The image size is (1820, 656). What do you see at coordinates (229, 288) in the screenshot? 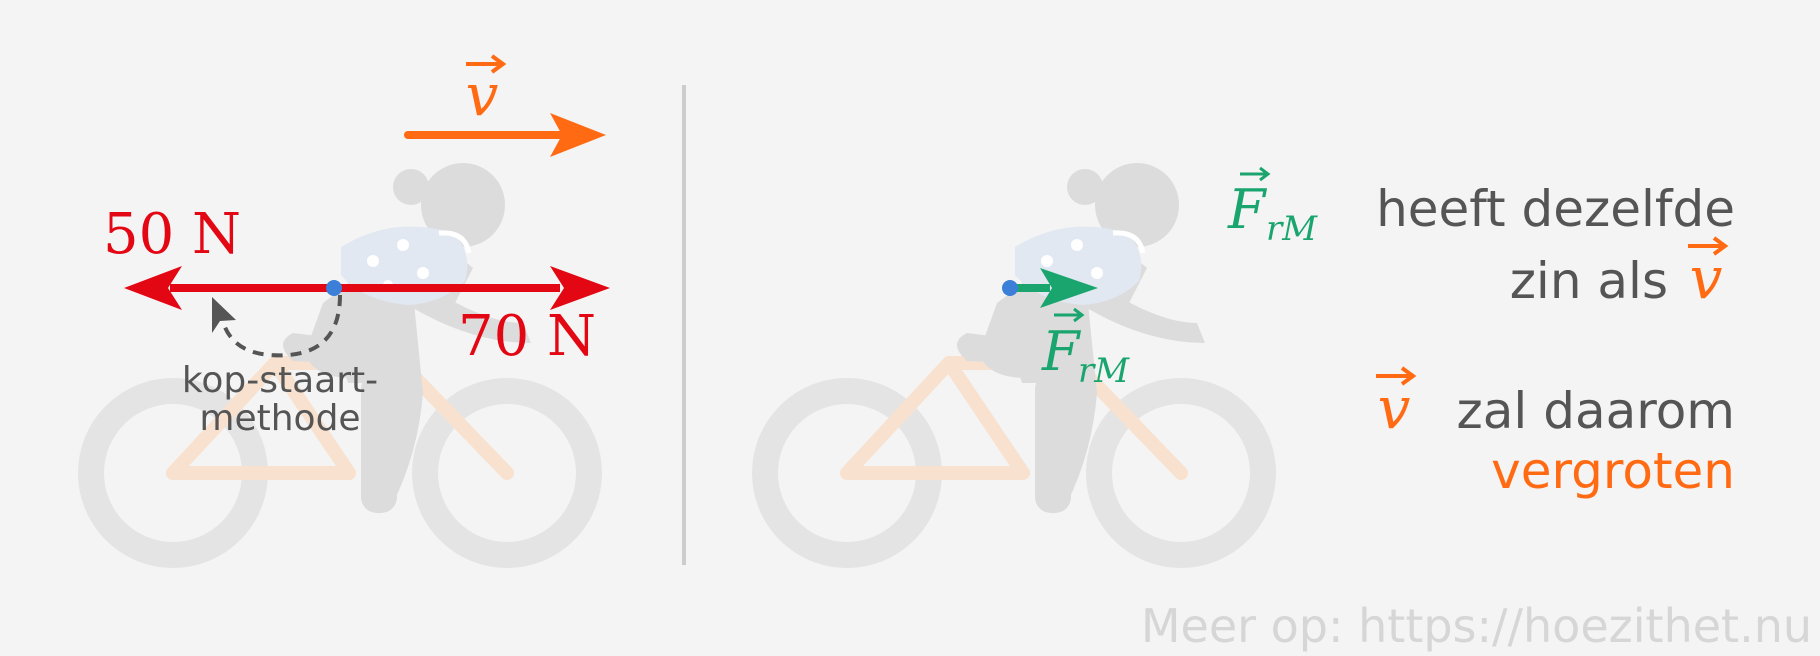
I see `force-arrow-50N` at bounding box center [229, 288].